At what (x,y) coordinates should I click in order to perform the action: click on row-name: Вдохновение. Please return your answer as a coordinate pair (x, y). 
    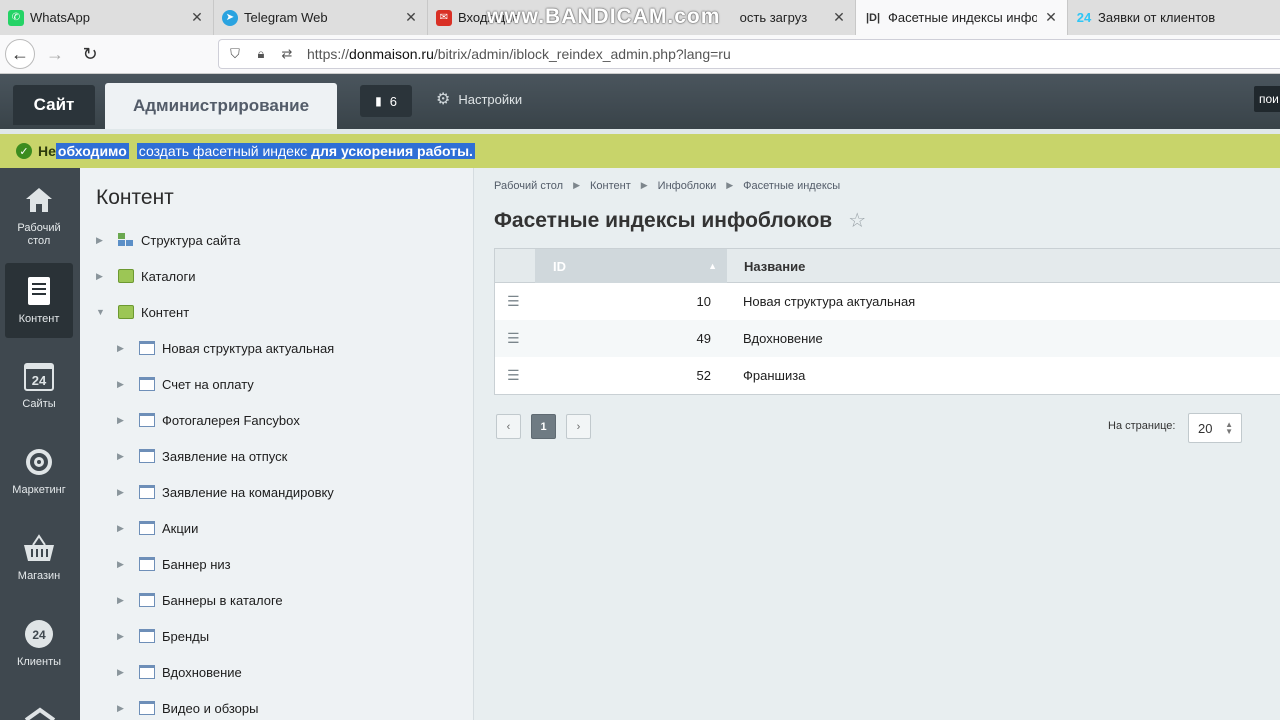
    Looking at the image, I should click on (783, 338).